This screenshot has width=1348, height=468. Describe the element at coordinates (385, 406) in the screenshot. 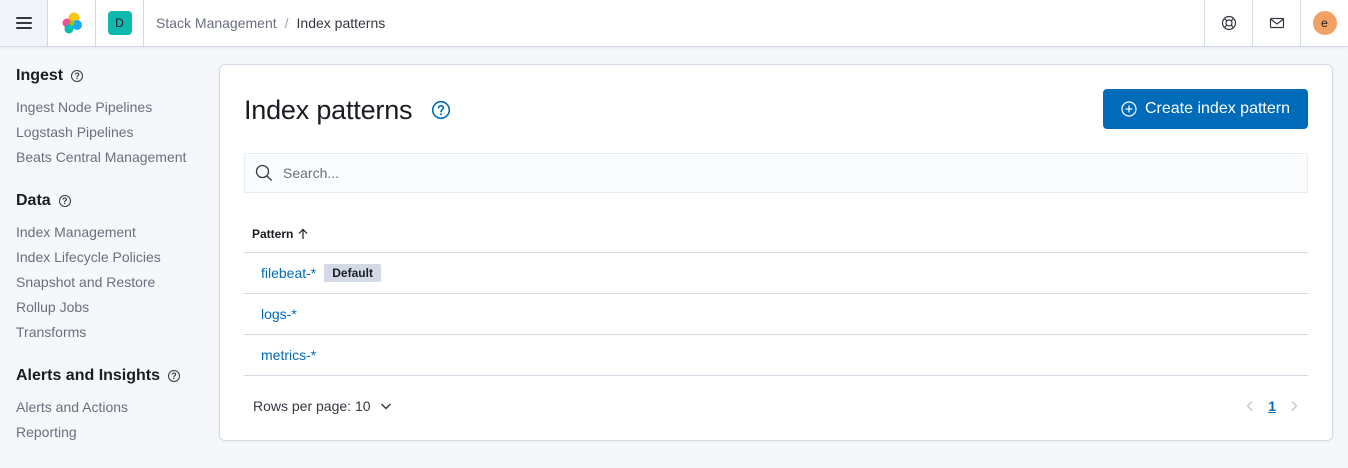

I see `chevron-down-icon` at that location.